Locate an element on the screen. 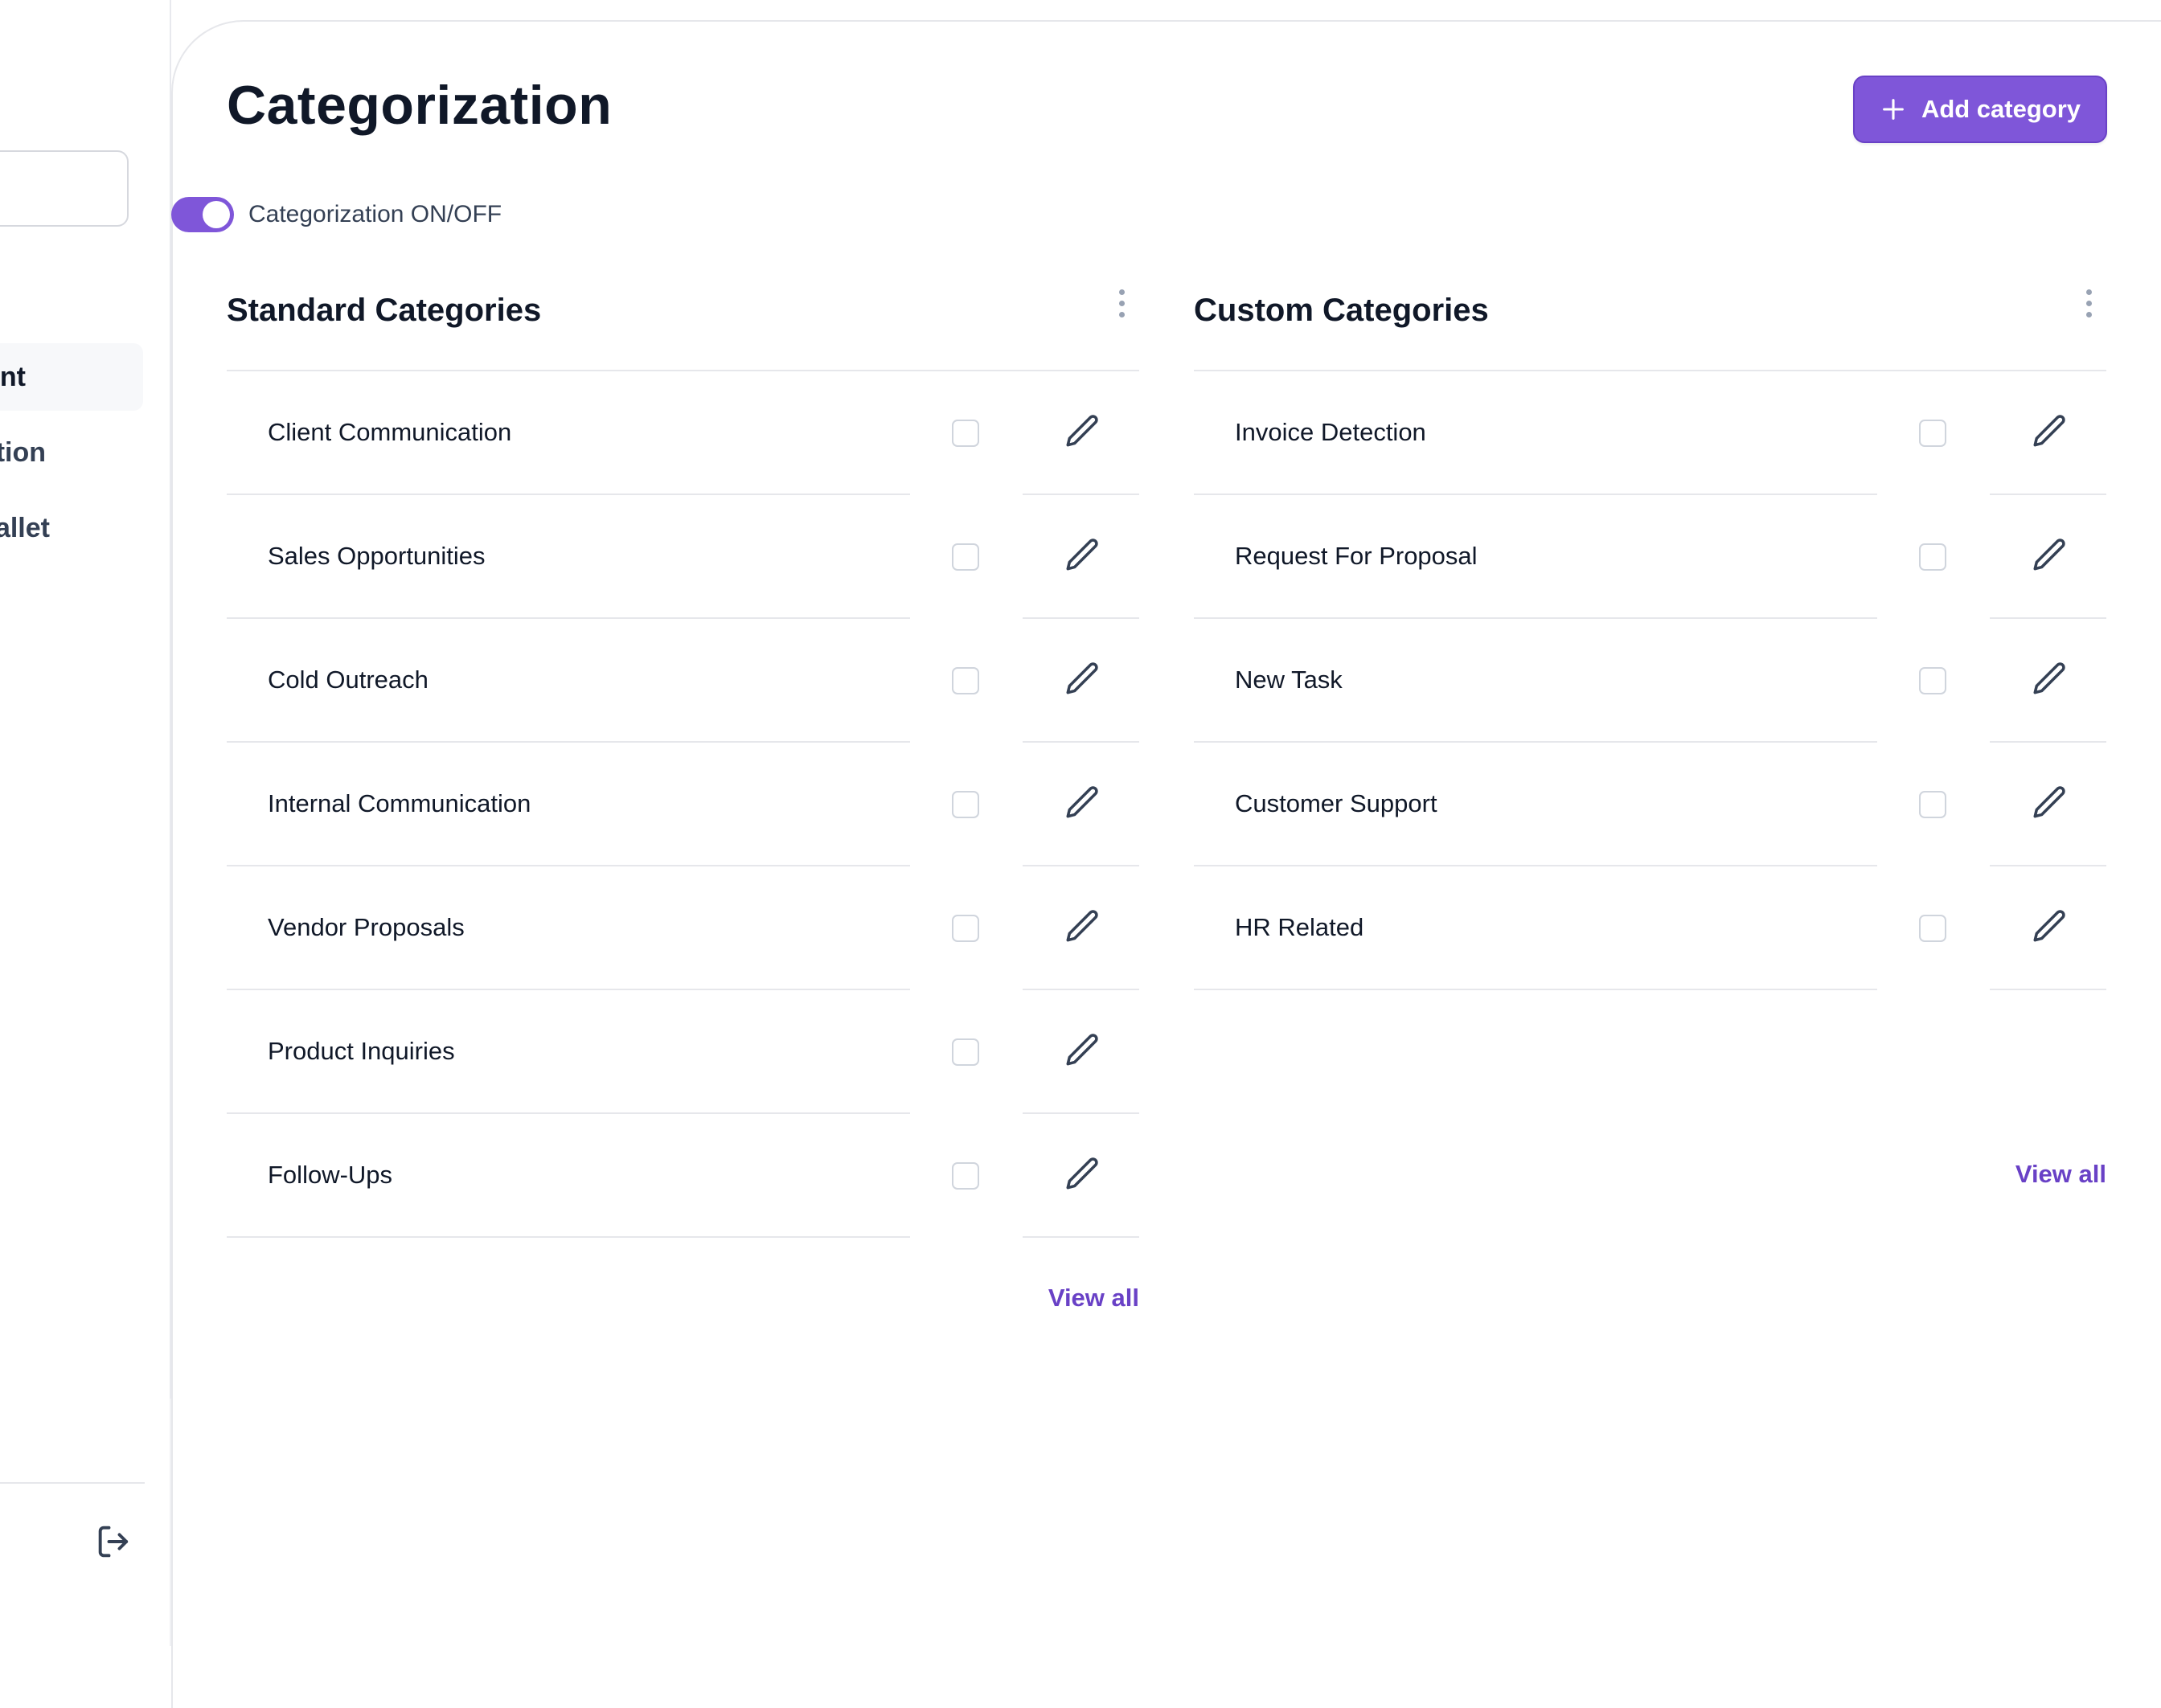  category-row: New Task is located at coordinates (1650, 681).